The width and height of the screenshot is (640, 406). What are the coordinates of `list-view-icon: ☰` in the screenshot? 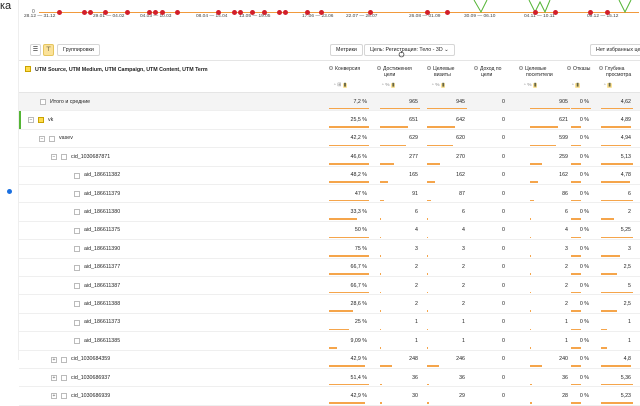 It's located at (35, 50).